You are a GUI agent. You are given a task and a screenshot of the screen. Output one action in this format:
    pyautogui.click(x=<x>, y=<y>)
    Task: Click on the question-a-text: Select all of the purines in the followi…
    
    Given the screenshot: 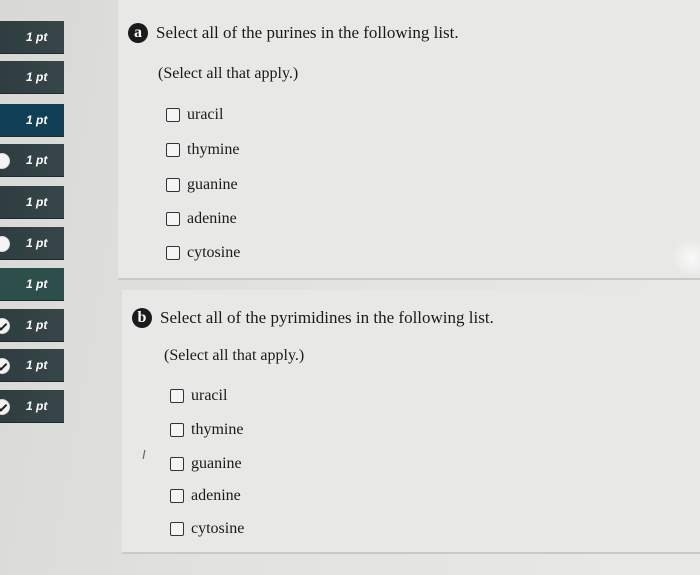 What is the action you would take?
    pyautogui.click(x=307, y=32)
    